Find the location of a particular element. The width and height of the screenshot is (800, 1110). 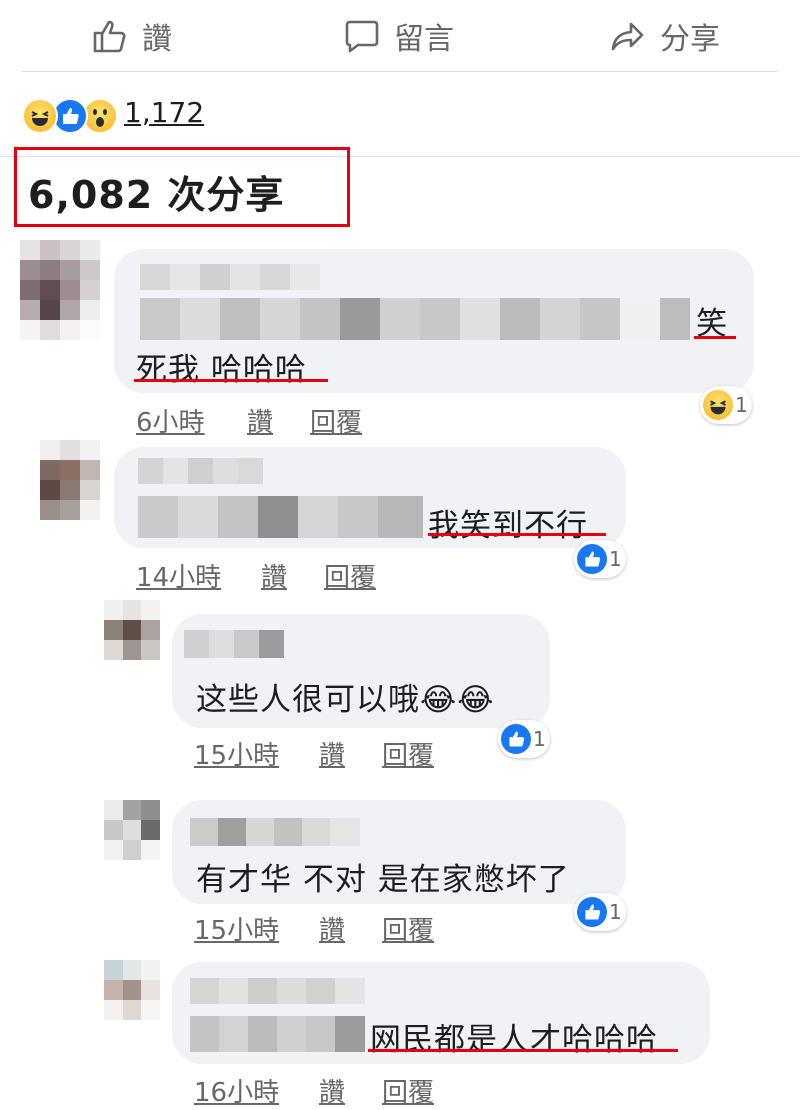

like-button: 讚 is located at coordinates (132, 36).